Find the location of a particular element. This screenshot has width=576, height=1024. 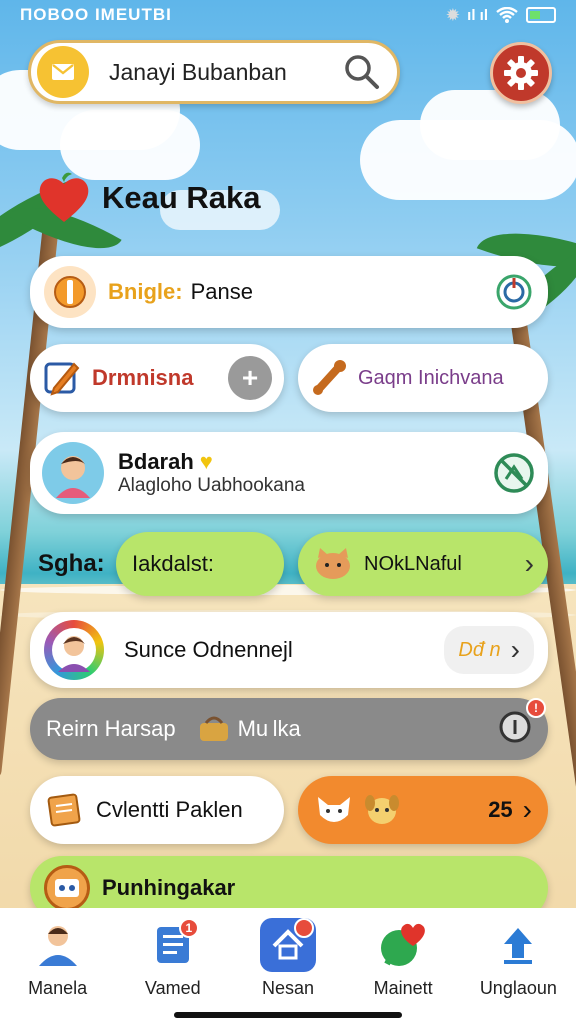

drm-card: Drmnisna + is located at coordinates (157, 378).